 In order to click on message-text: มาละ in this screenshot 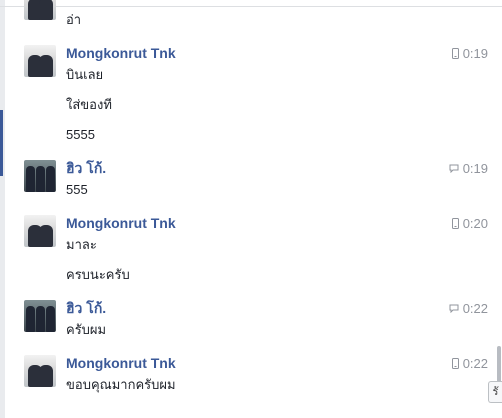, I will do `click(81, 244)`.